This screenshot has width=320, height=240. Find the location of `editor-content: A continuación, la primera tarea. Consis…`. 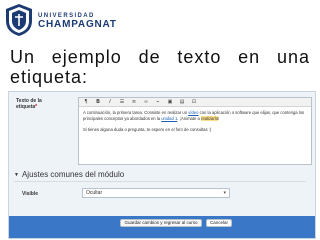

editor-content: A continuación, la primera tarea. Consis… is located at coordinates (195, 121).